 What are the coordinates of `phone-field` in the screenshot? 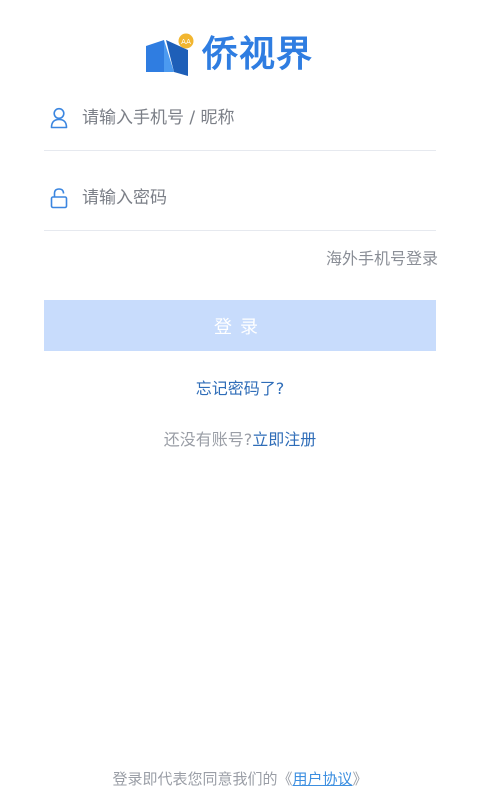 It's located at (240, 118).